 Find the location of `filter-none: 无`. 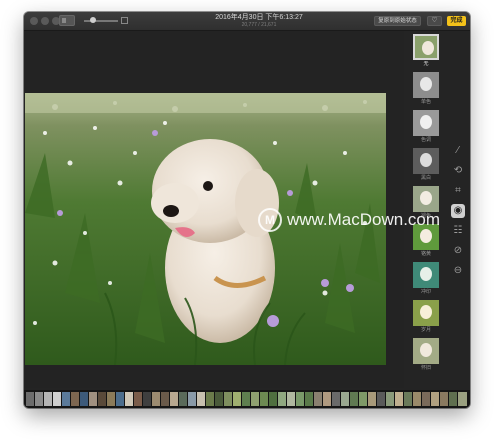

filter-none: 无 is located at coordinates (426, 51).